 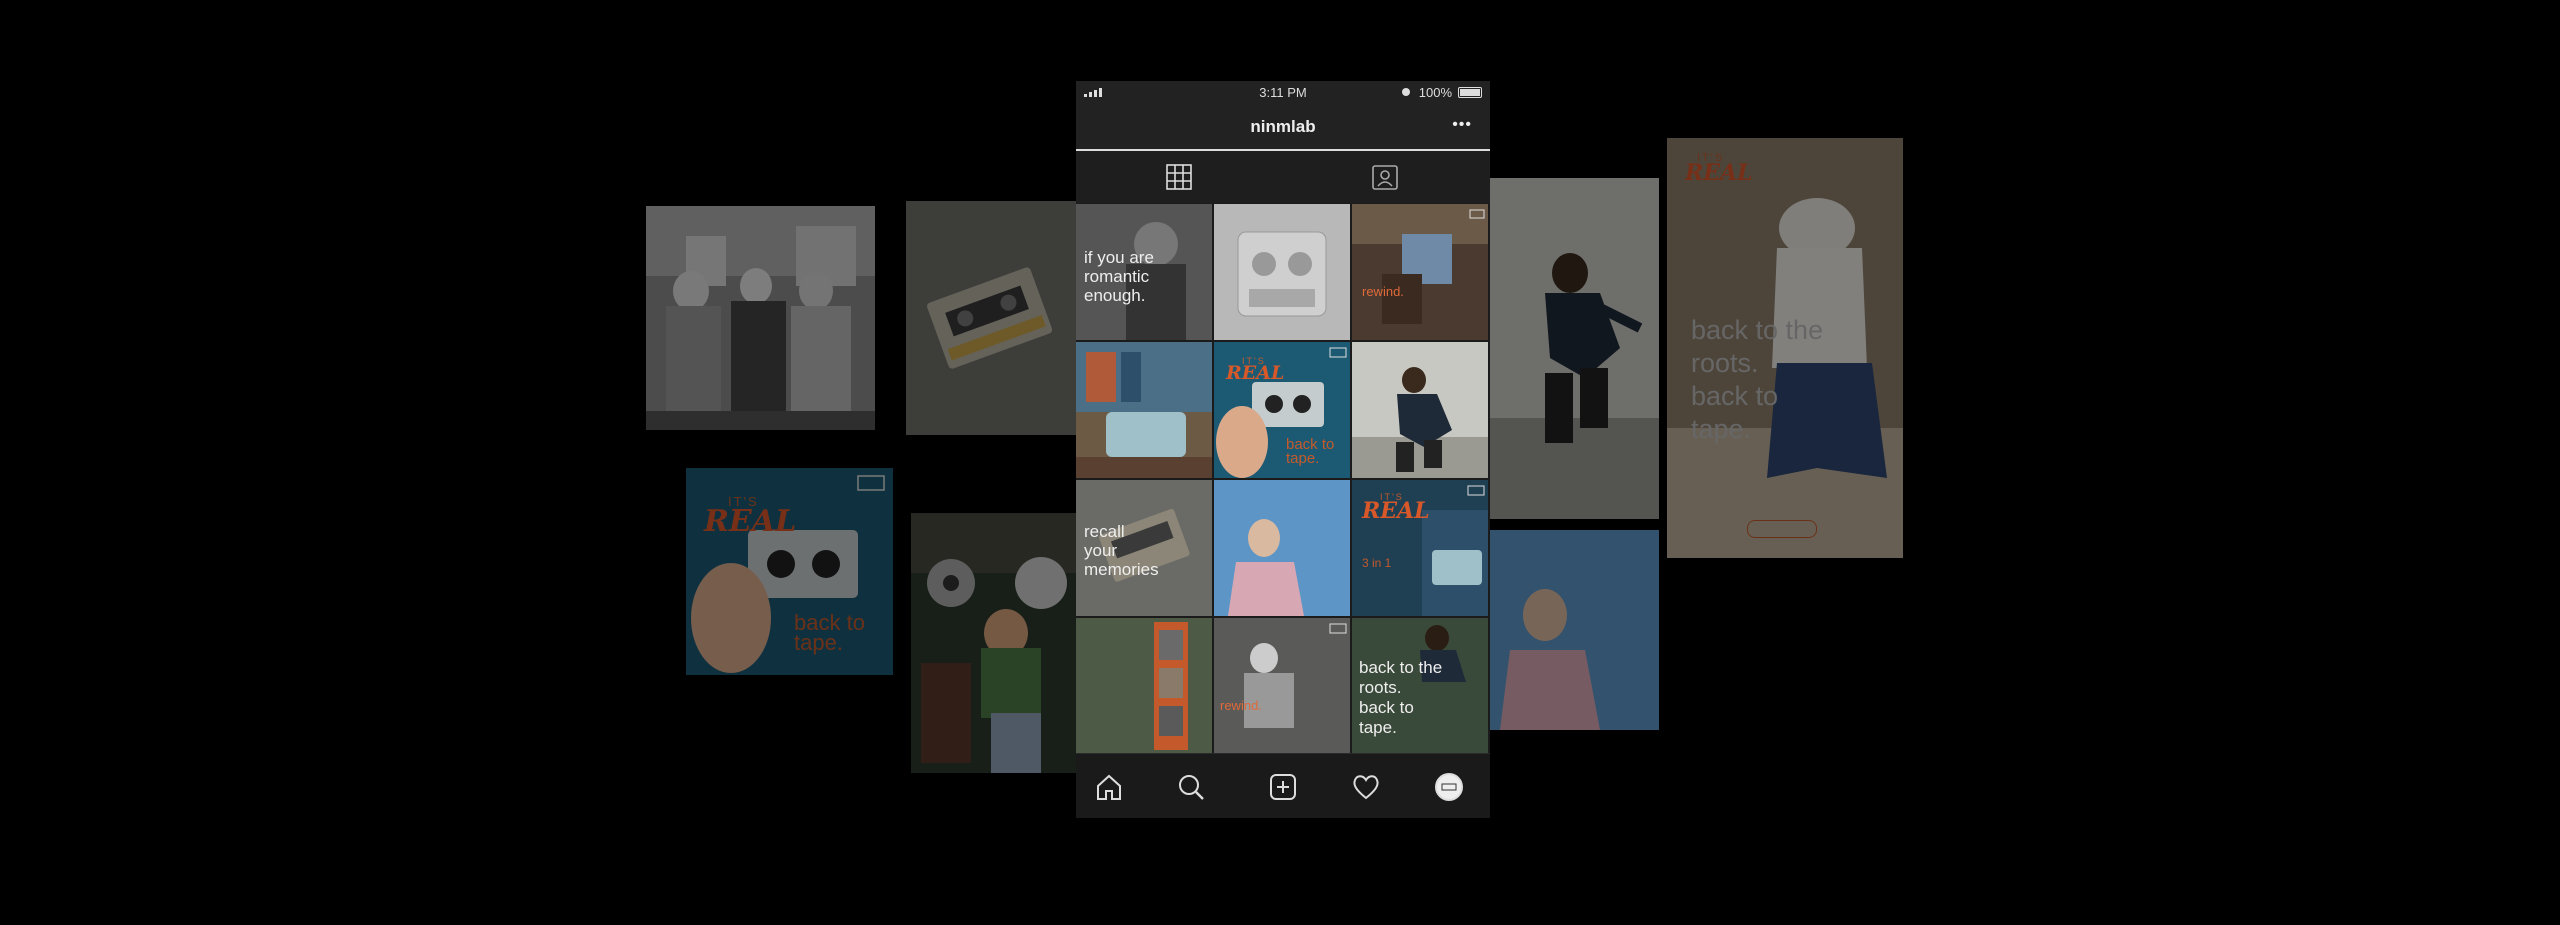 I want to click on profile-username: ninmlab, so click(x=1283, y=126).